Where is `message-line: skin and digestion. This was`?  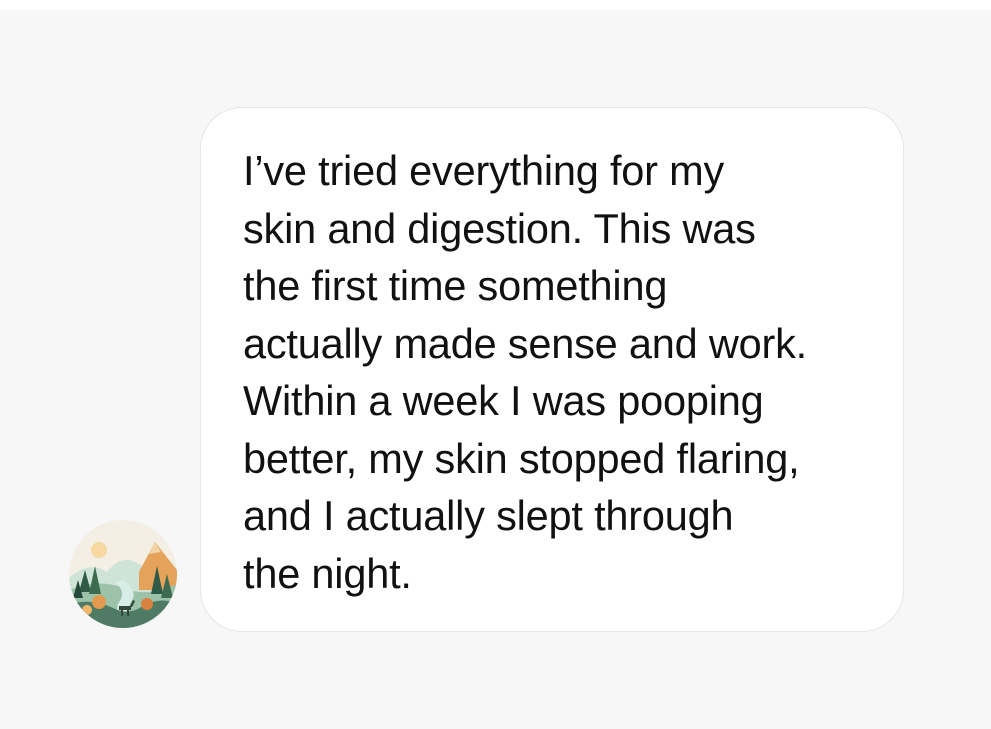
message-line: skin and digestion. This was is located at coordinates (499, 228).